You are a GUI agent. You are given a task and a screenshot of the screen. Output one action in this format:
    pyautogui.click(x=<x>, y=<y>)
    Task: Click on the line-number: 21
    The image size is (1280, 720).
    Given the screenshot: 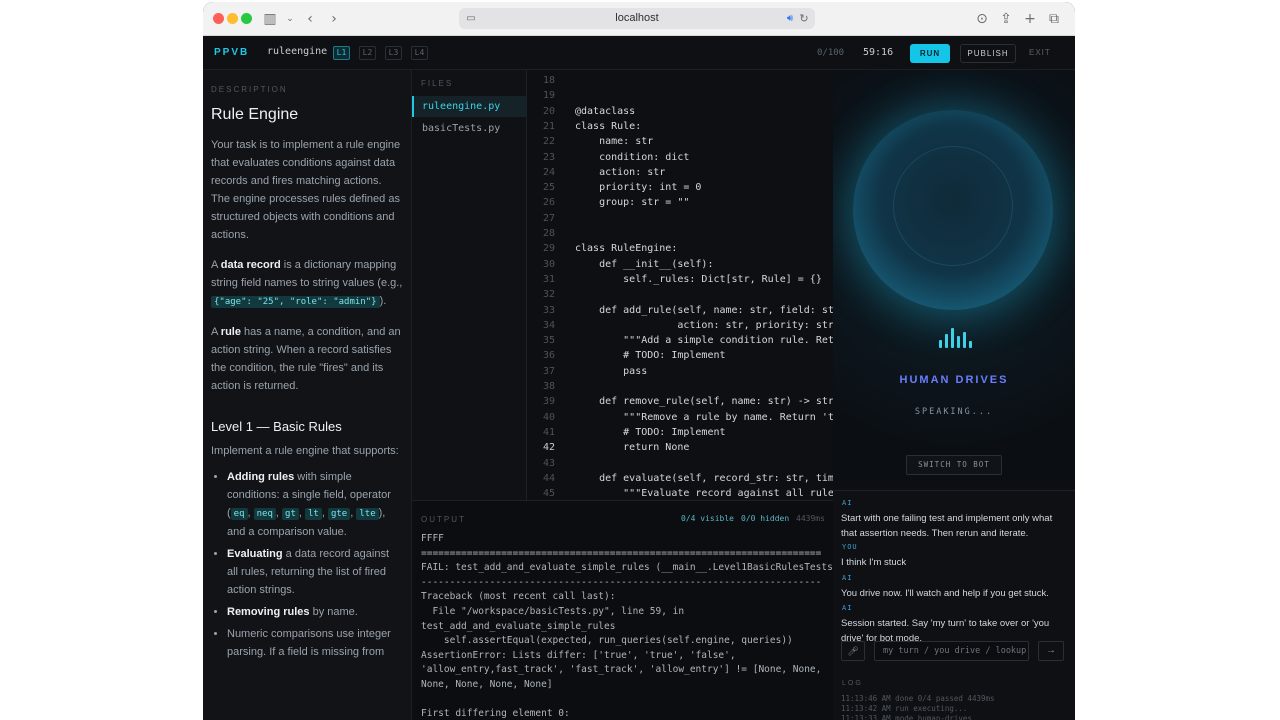 What is the action you would take?
    pyautogui.click(x=548, y=126)
    